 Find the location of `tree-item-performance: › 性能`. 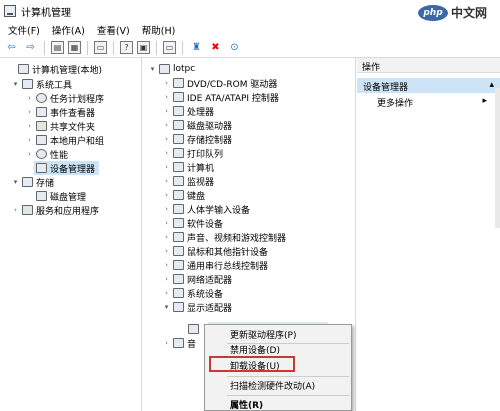

tree-item-performance: › 性能 is located at coordinates (46, 154).